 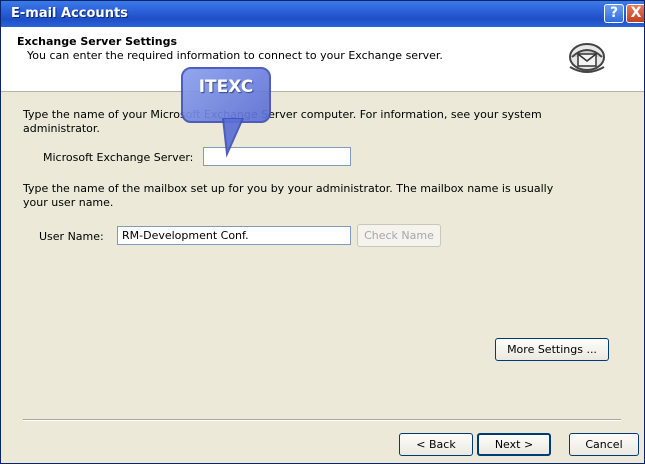 I want to click on exchange-server-icon, so click(x=587, y=58).